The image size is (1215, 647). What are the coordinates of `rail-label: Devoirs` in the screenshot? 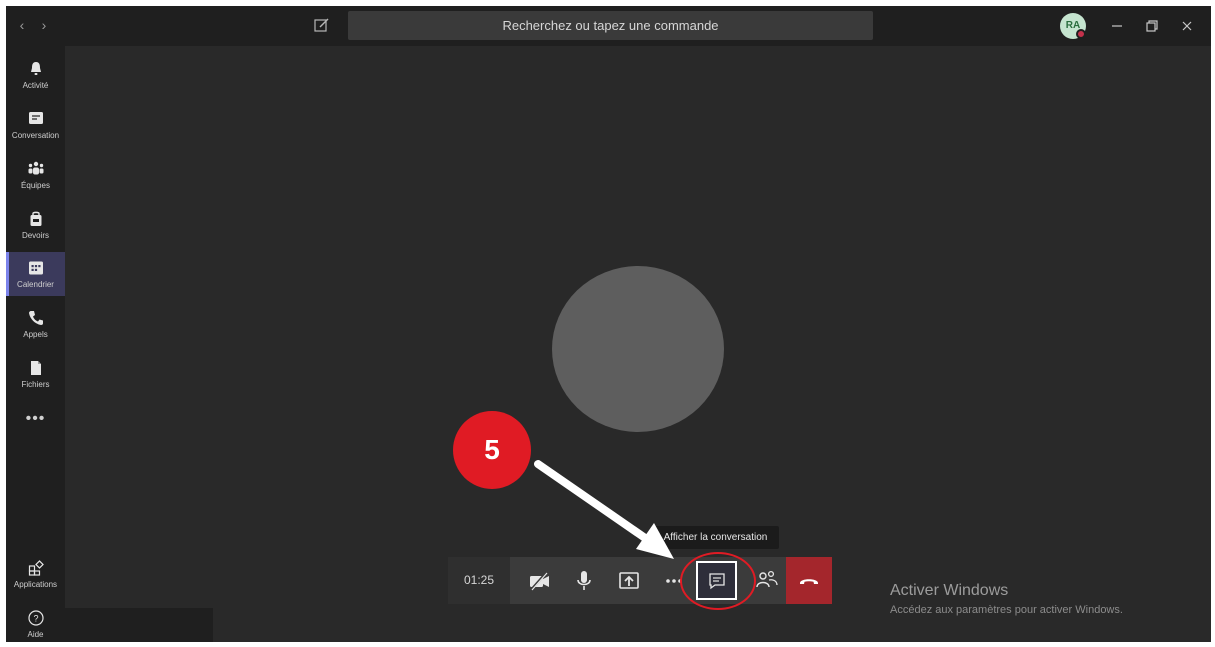 It's located at (35, 235).